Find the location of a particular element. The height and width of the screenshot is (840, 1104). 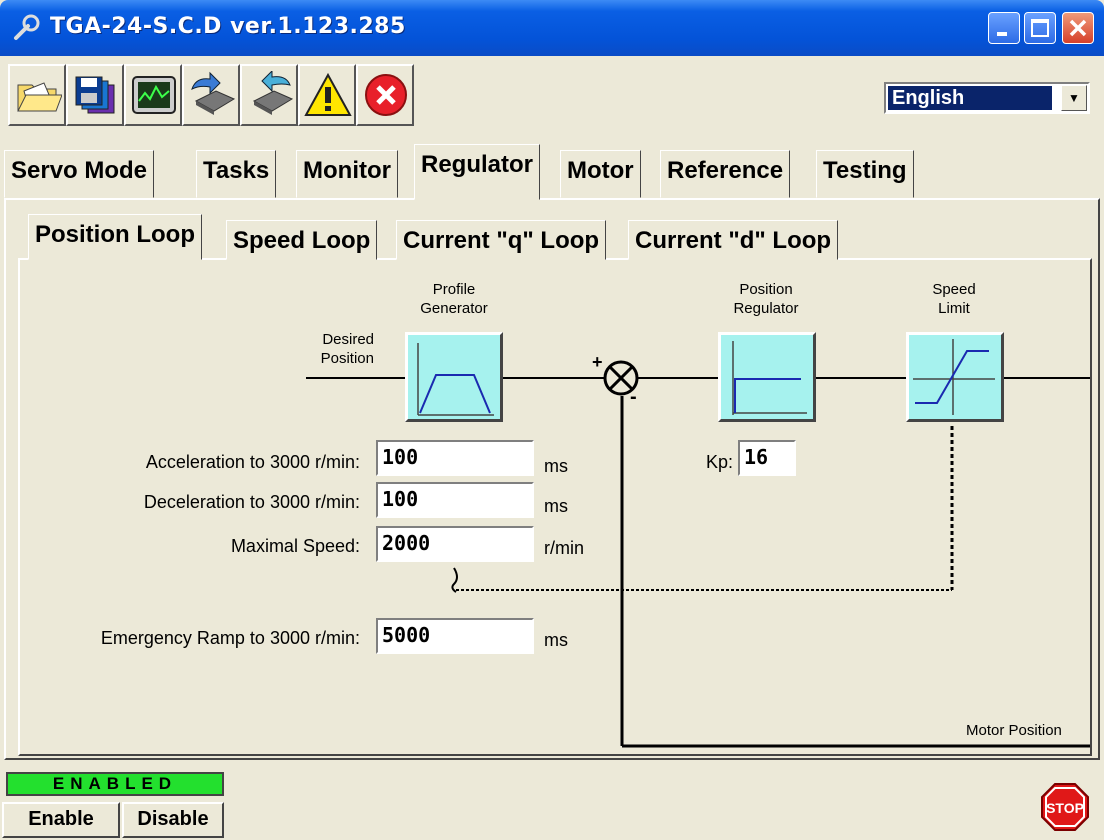

speed-limit-block is located at coordinates (955, 377).